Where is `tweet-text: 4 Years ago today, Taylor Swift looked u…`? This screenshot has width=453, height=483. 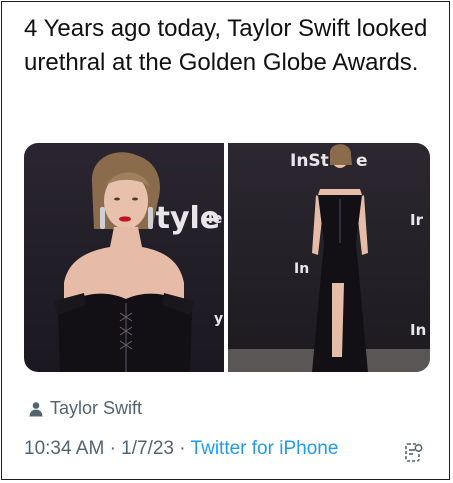 tweet-text: 4 Years ago today, Taylor Swift looked u… is located at coordinates (226, 45).